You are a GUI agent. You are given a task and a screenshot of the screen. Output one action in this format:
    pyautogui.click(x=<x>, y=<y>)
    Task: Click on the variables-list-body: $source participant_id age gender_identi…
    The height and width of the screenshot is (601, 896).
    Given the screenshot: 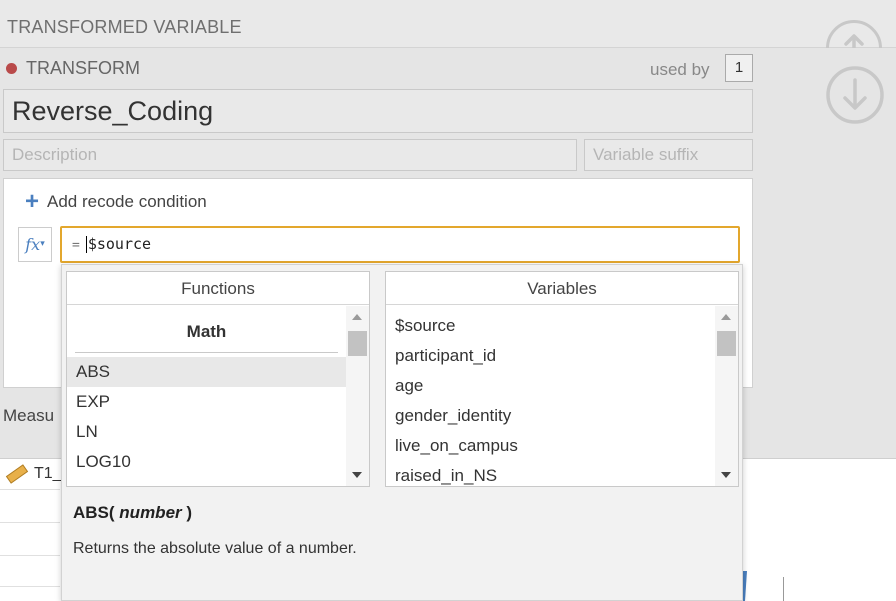 What is the action you would take?
    pyautogui.click(x=550, y=398)
    